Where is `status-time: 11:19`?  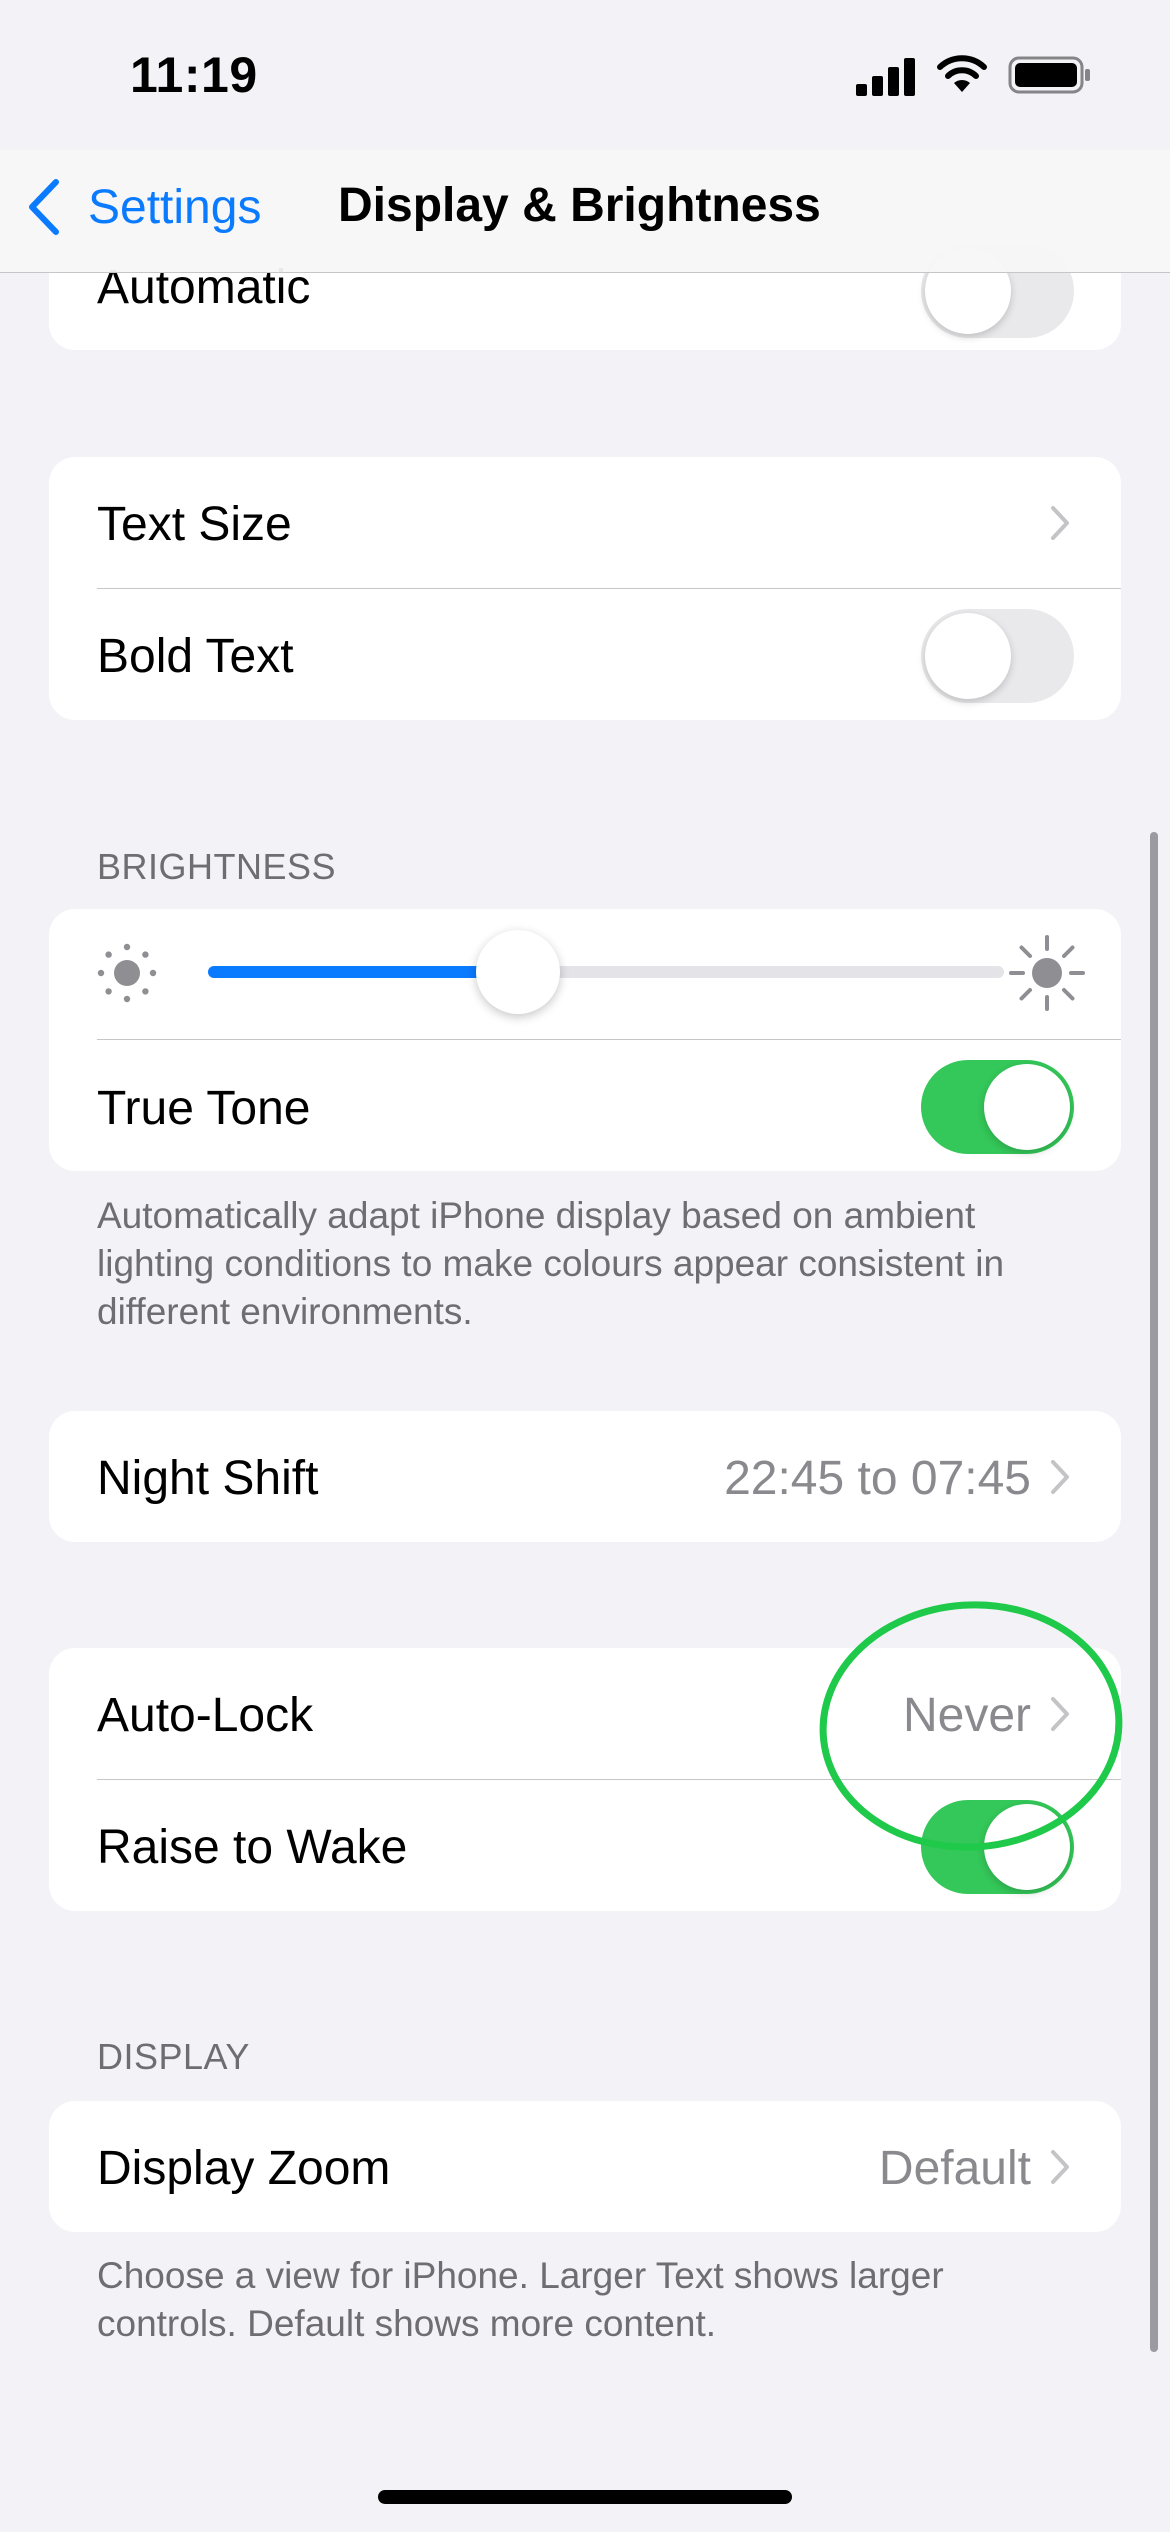 status-time: 11:19 is located at coordinates (194, 75).